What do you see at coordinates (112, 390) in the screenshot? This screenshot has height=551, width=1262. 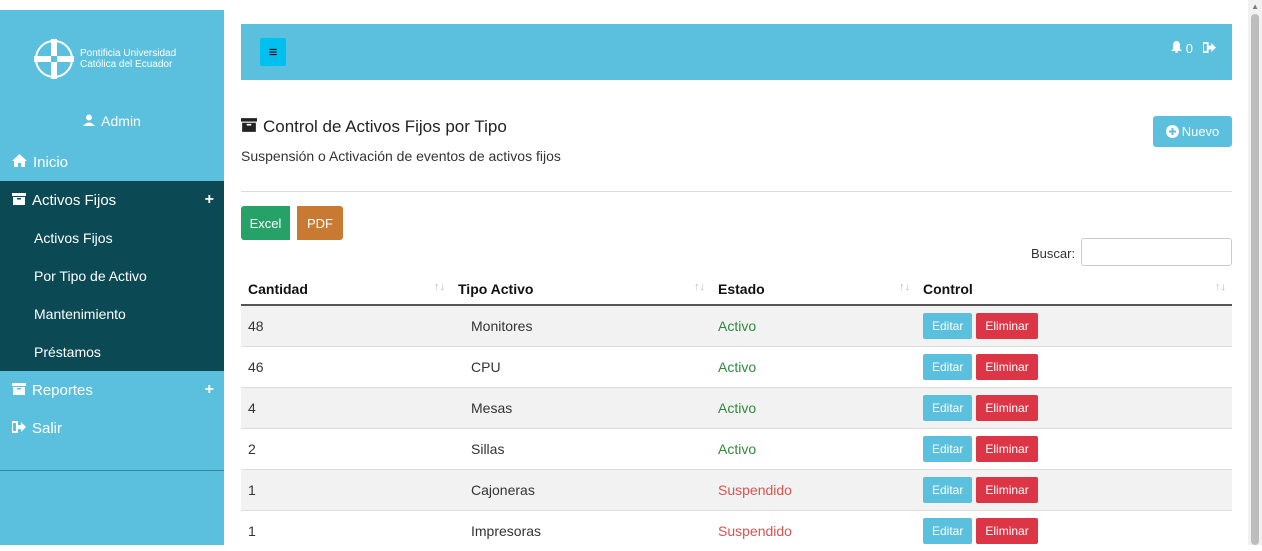 I see `sidebar-item-reportes: Reportes +` at bounding box center [112, 390].